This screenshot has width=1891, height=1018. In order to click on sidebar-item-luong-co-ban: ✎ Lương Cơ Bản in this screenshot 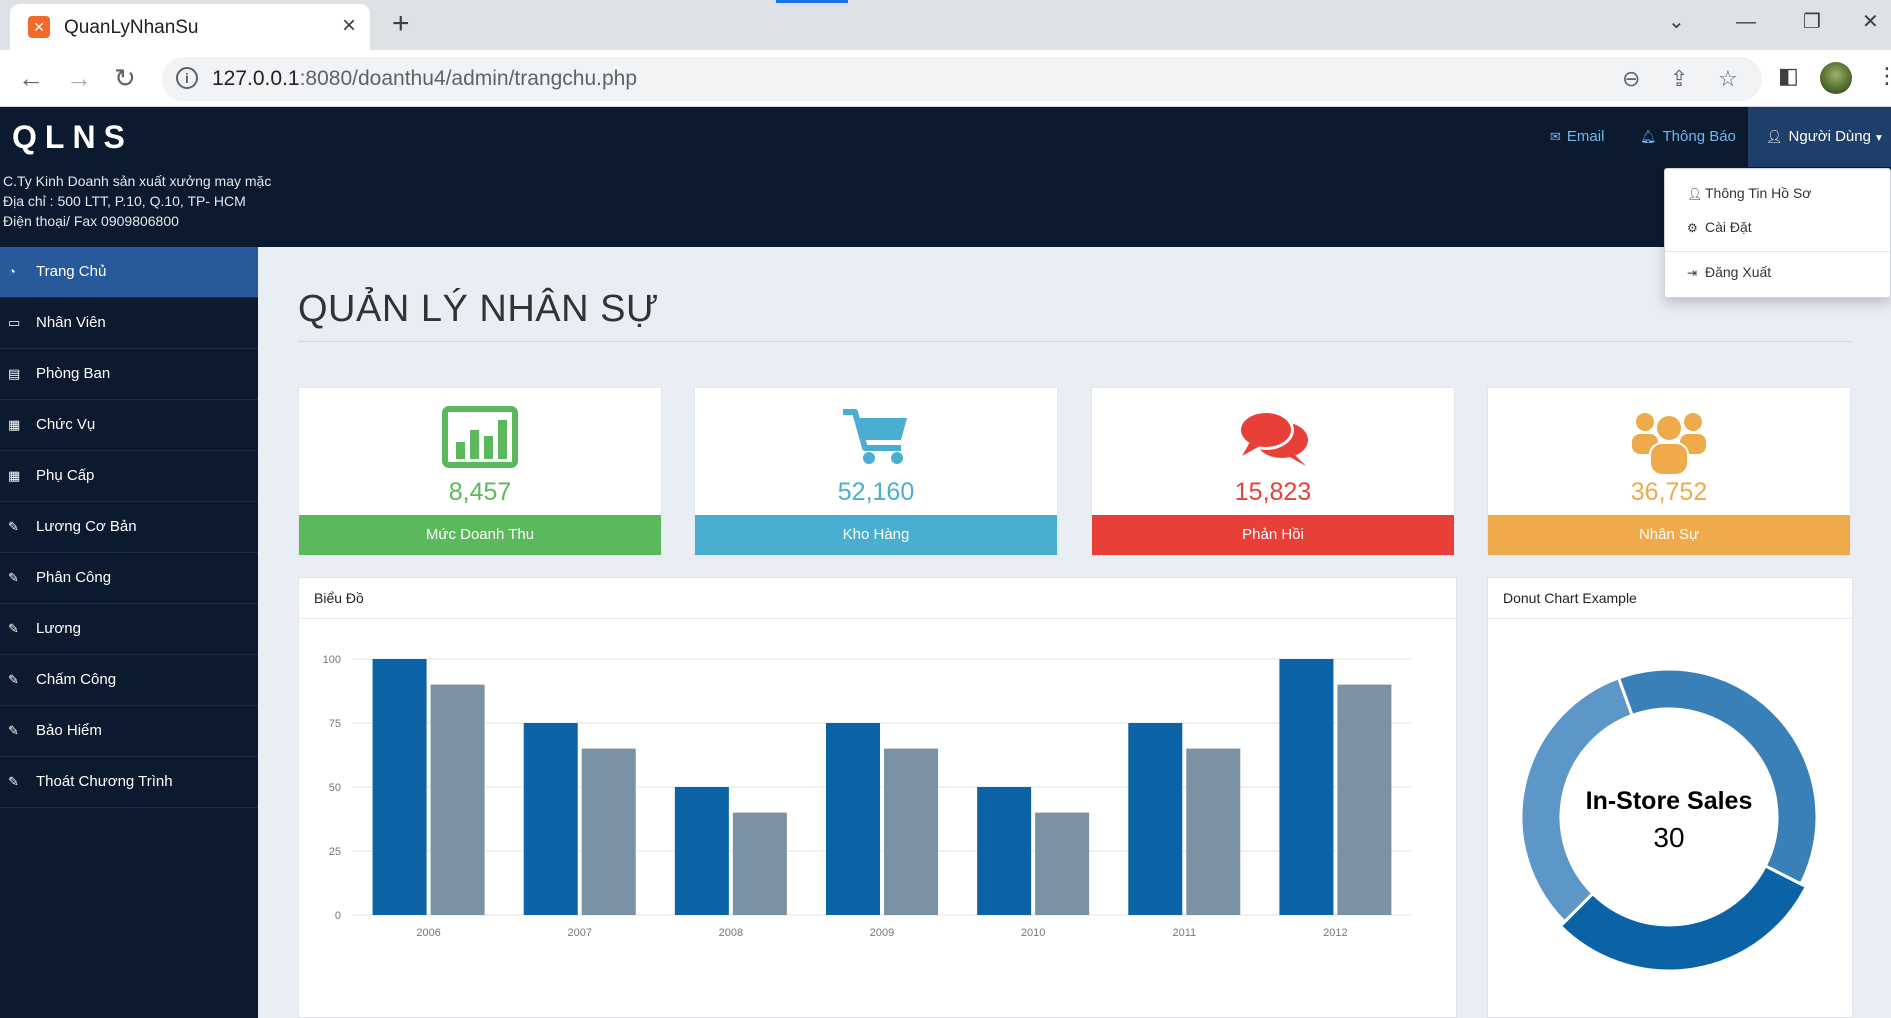, I will do `click(129, 527)`.